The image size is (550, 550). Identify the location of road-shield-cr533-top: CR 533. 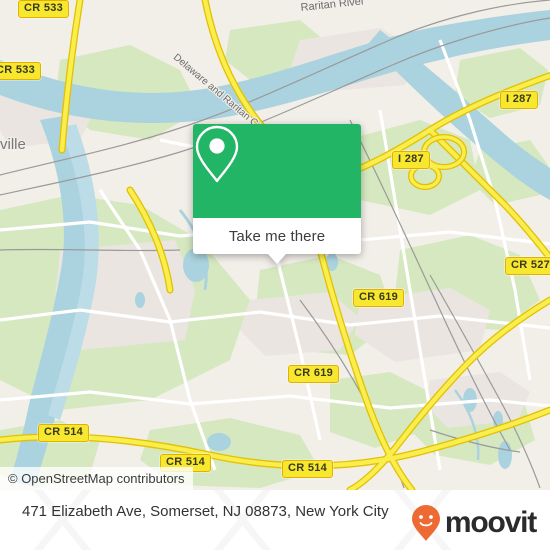
(44, 9).